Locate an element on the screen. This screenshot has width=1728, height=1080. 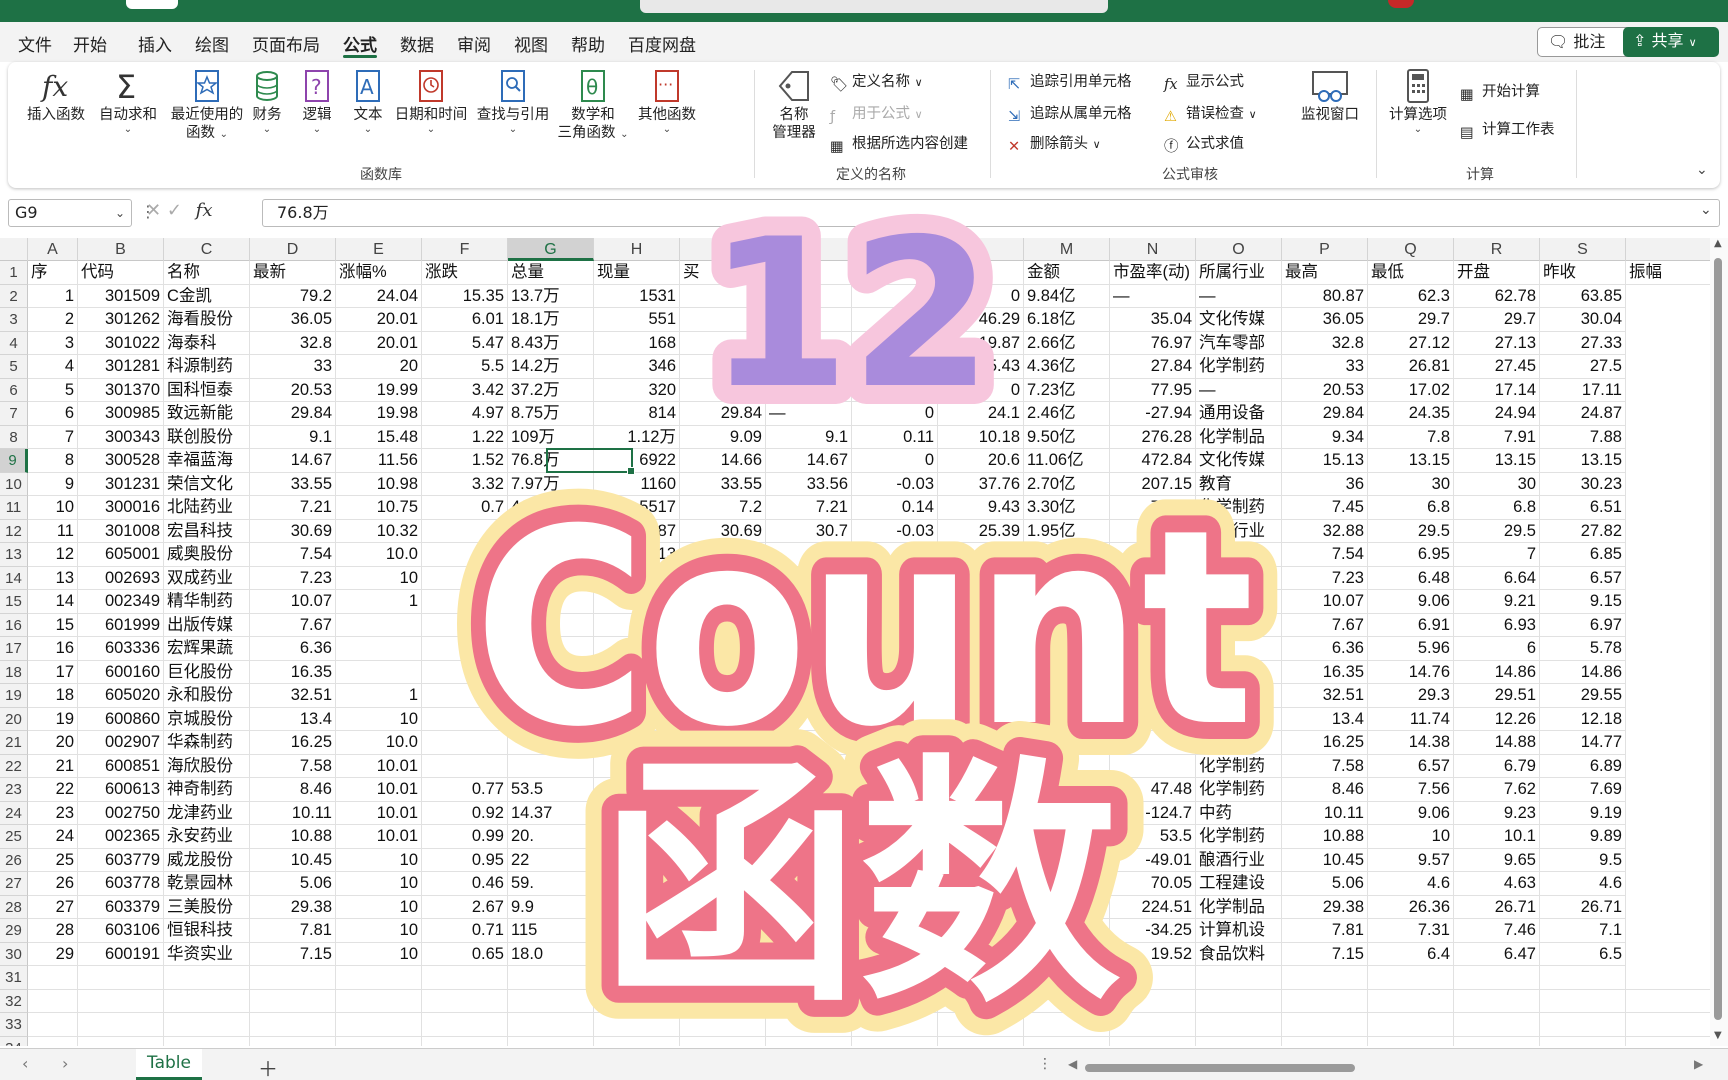
table-header-cell: 最低 is located at coordinates (1411, 273).